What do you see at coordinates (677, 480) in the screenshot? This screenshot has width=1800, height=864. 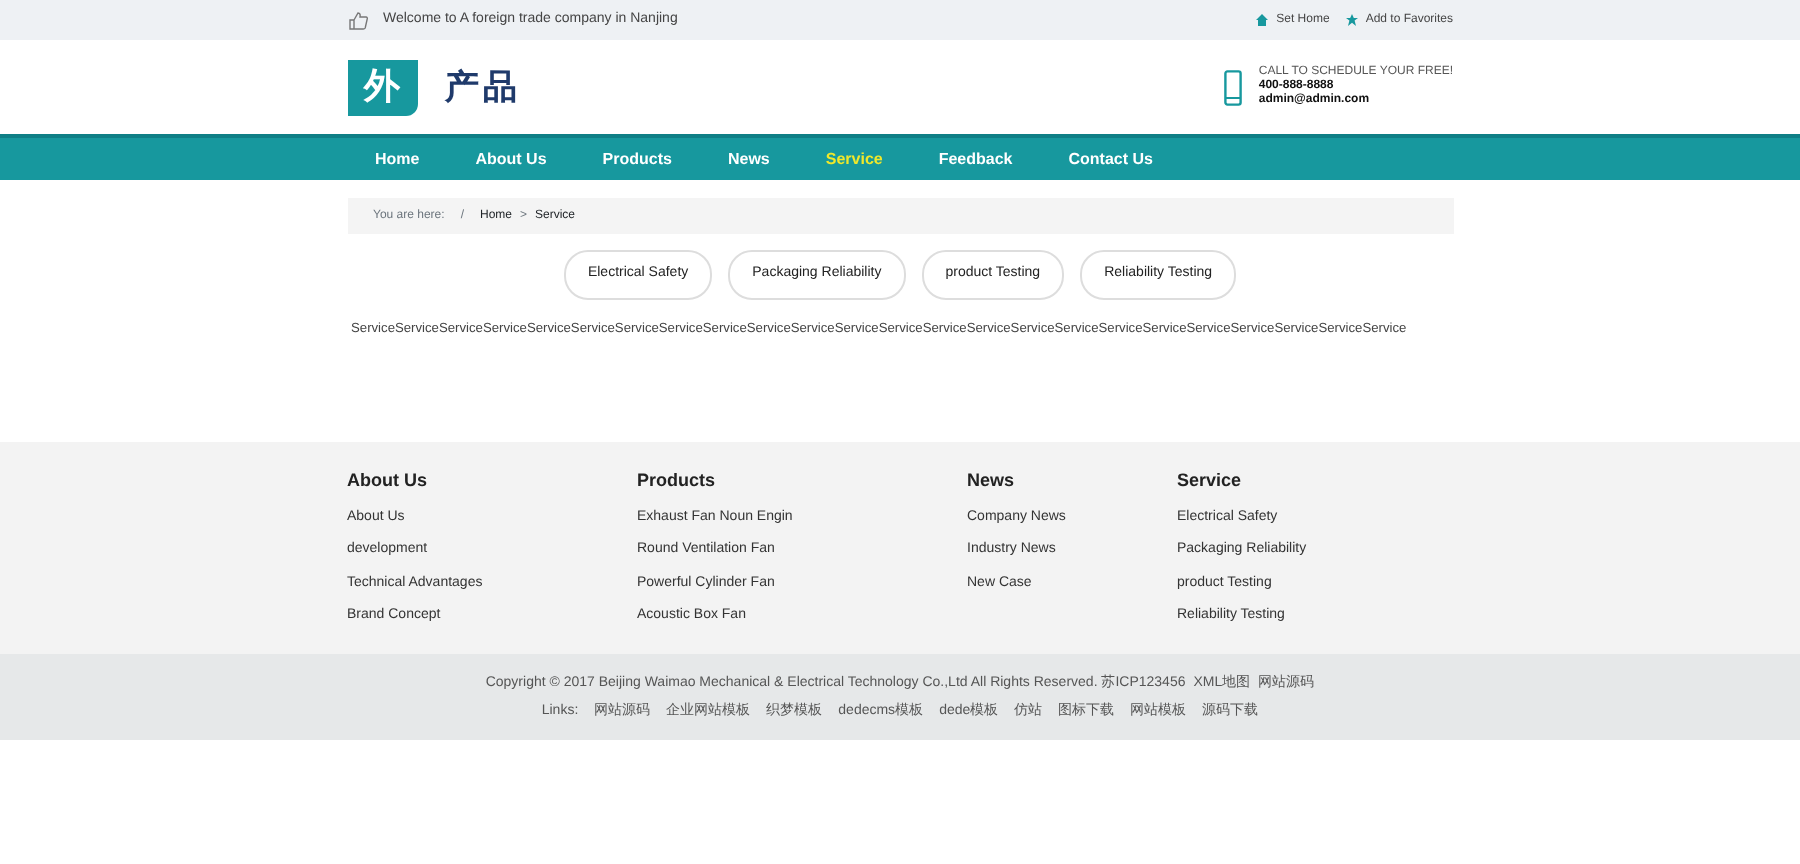 I see `footer-heading: Products` at bounding box center [677, 480].